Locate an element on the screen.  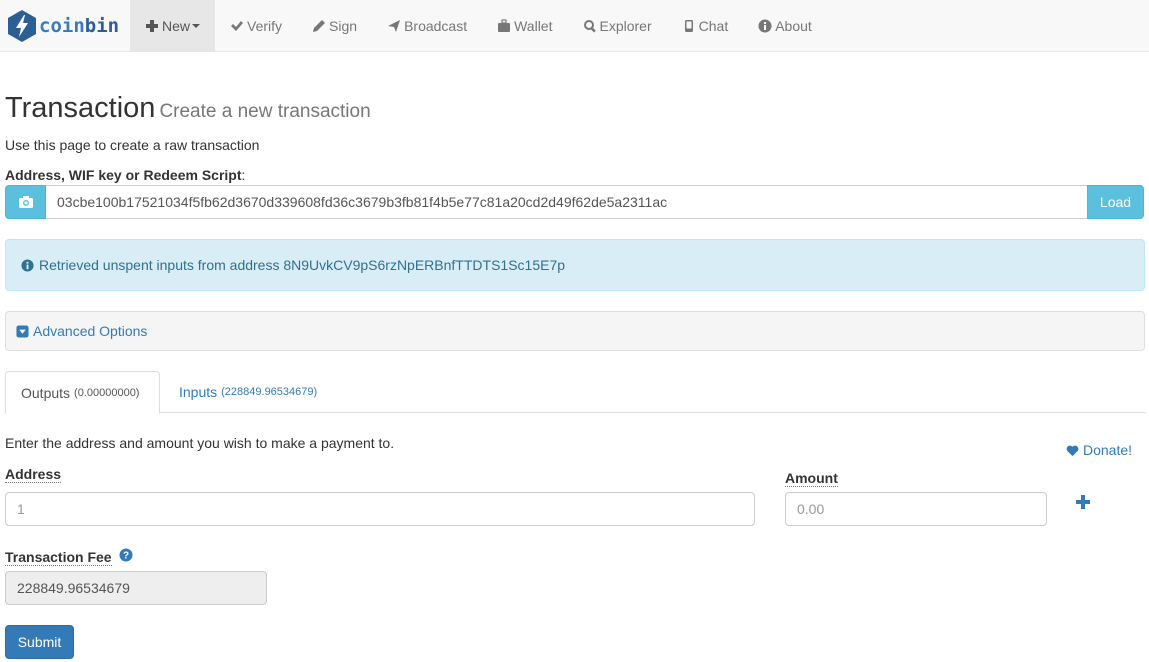
nav-item-broadcast: Broadcast is located at coordinates (427, 25).